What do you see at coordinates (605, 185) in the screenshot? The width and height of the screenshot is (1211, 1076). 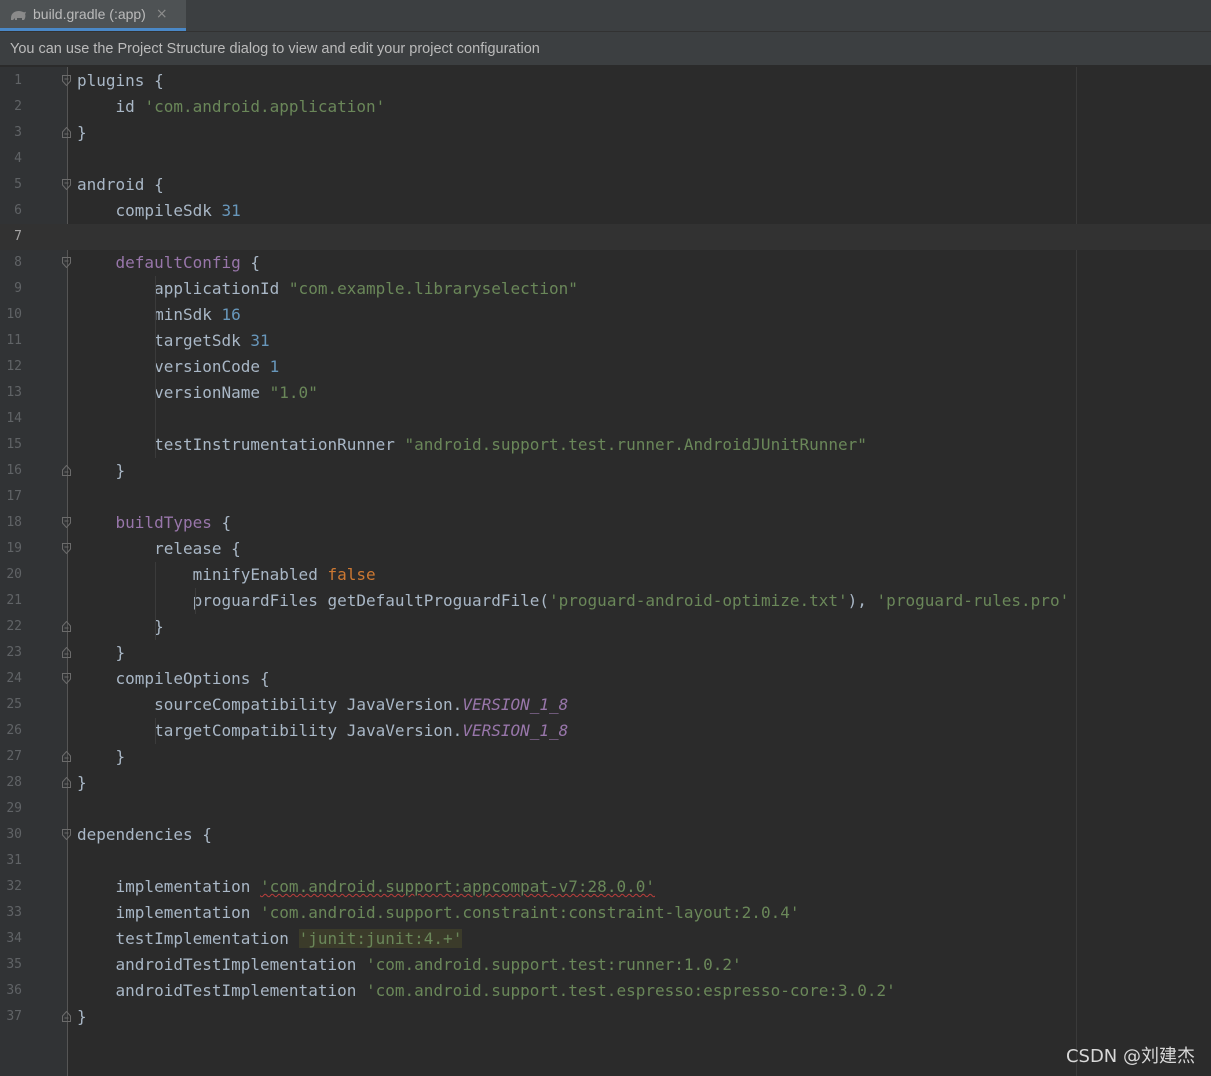 I see `code-line: 5 android {` at bounding box center [605, 185].